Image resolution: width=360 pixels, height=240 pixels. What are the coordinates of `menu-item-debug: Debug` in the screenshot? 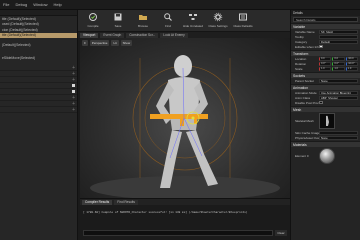 It's located at (21, 4).